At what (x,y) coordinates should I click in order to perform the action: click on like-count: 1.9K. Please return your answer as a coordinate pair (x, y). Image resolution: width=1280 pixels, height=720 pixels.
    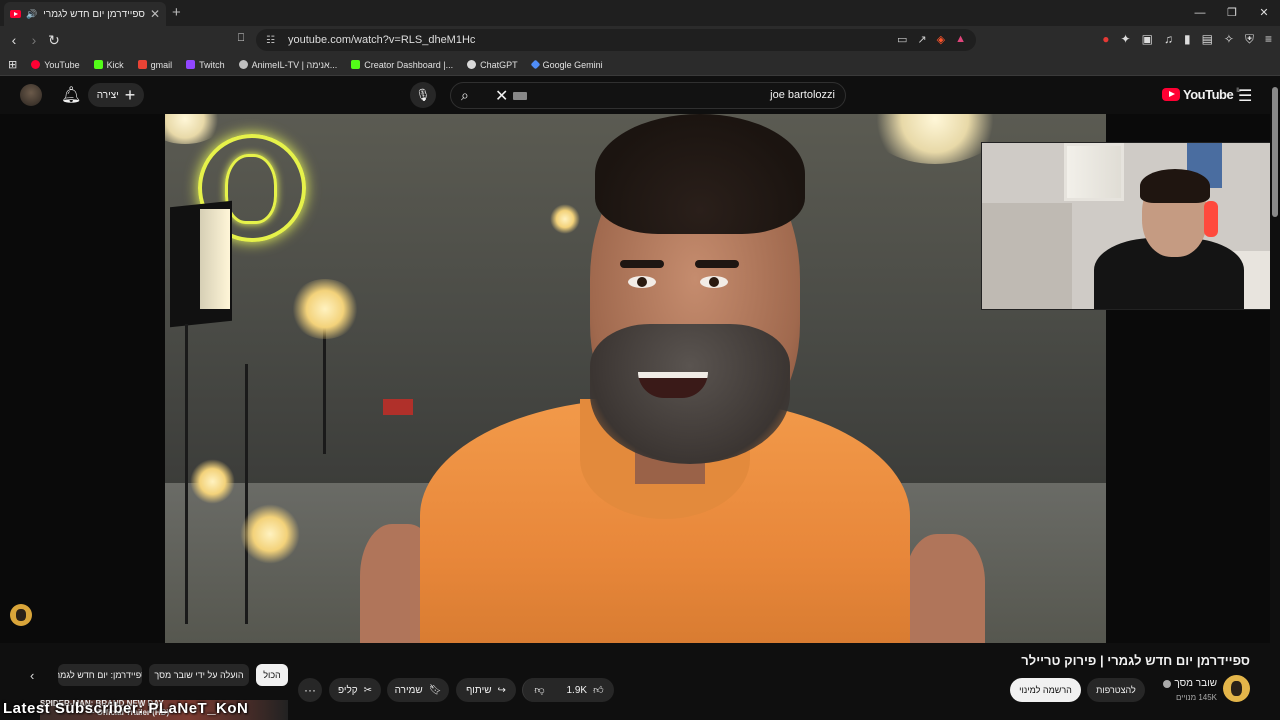
    Looking at the image, I should click on (577, 690).